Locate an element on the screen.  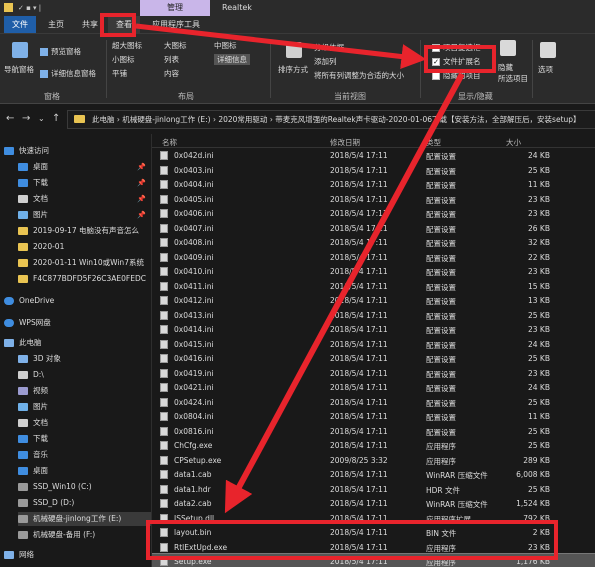
nav-label: 3D 对象 is located at coordinates (47, 358).